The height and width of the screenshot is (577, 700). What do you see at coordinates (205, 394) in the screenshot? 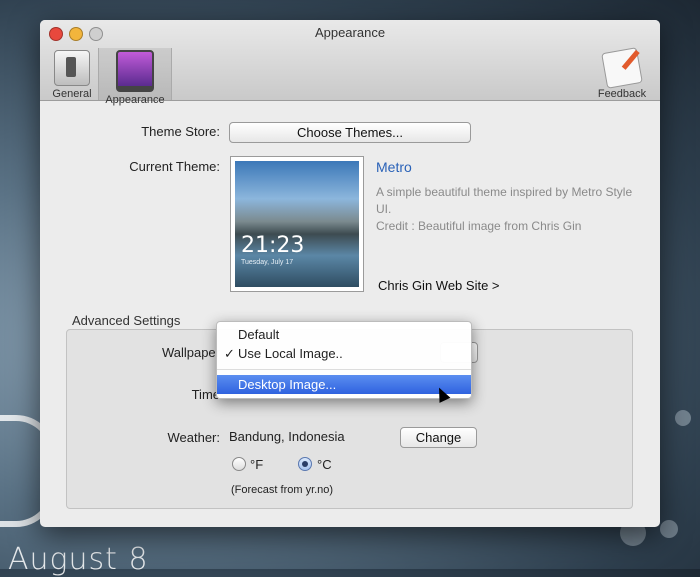
I see `time-label: Time` at bounding box center [205, 394].